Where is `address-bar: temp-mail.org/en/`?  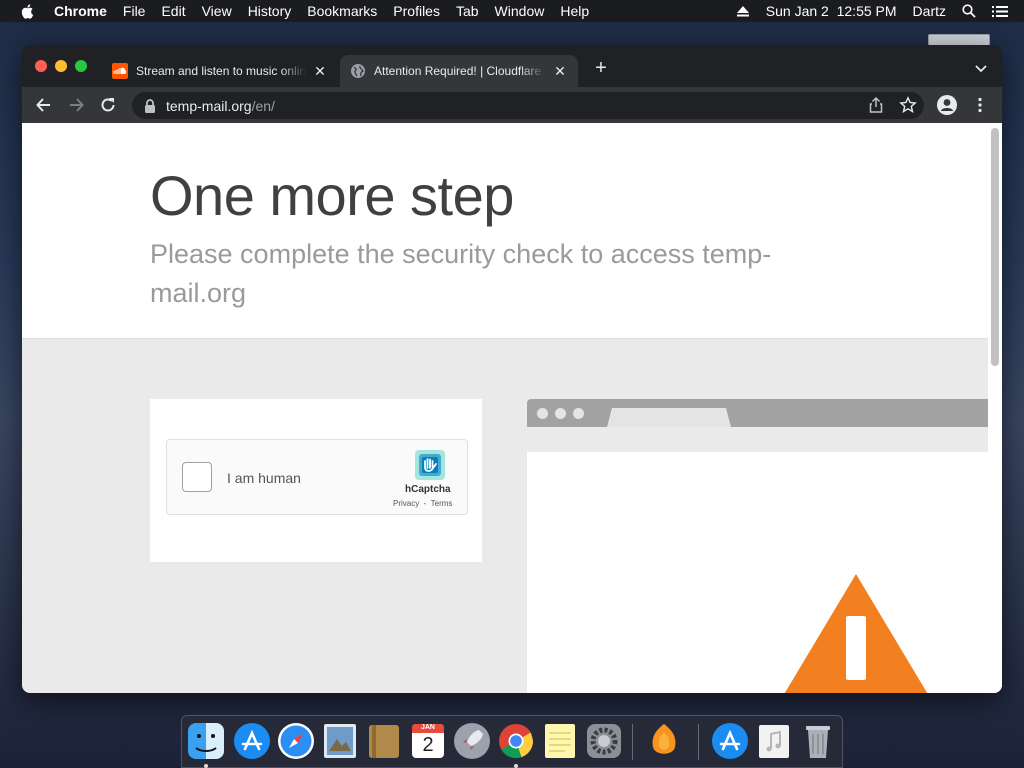
address-bar: temp-mail.org/en/ is located at coordinates (528, 105).